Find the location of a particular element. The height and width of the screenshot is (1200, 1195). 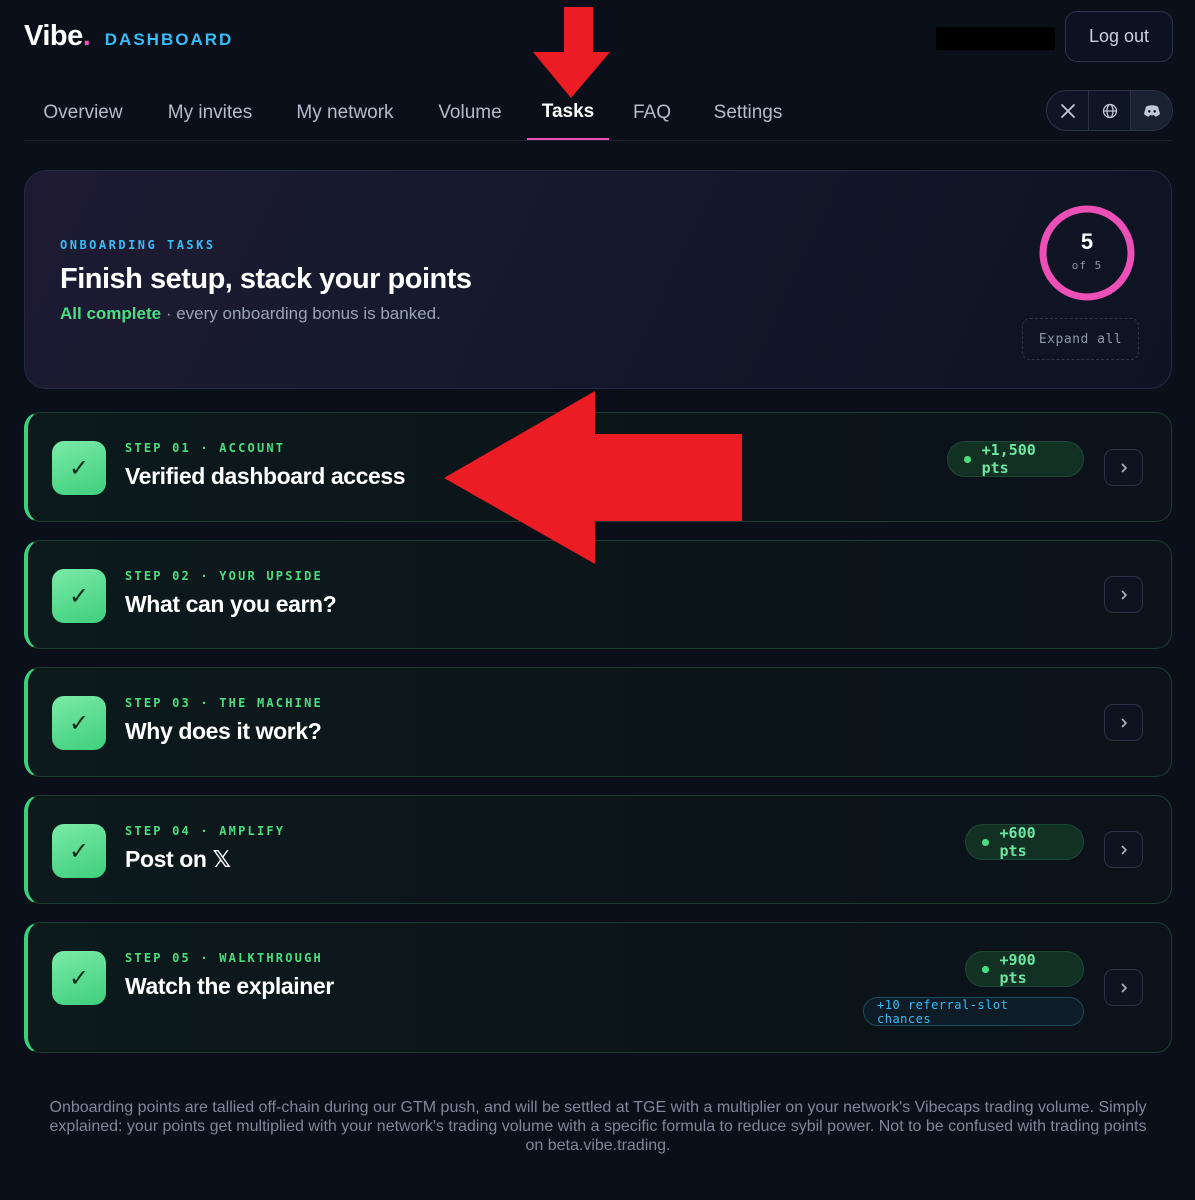

step-title: Why does it work? is located at coordinates (223, 731).